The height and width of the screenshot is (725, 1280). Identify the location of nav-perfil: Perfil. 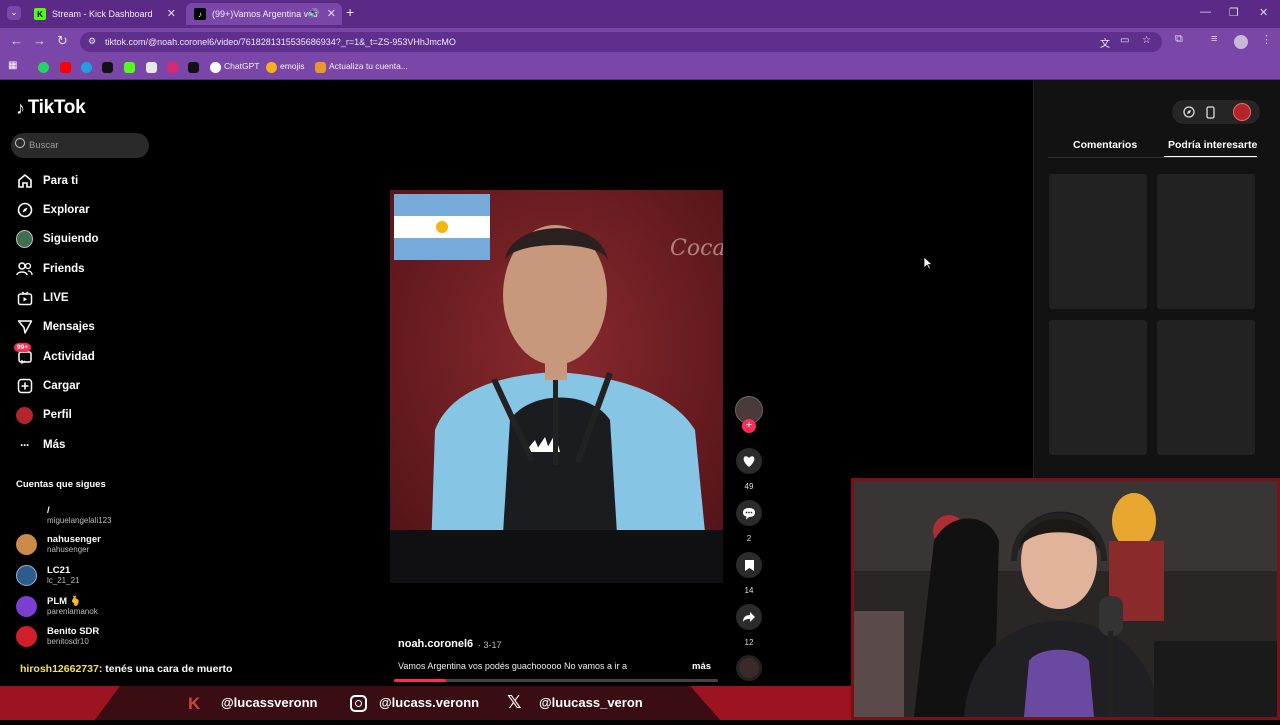
(44, 415).